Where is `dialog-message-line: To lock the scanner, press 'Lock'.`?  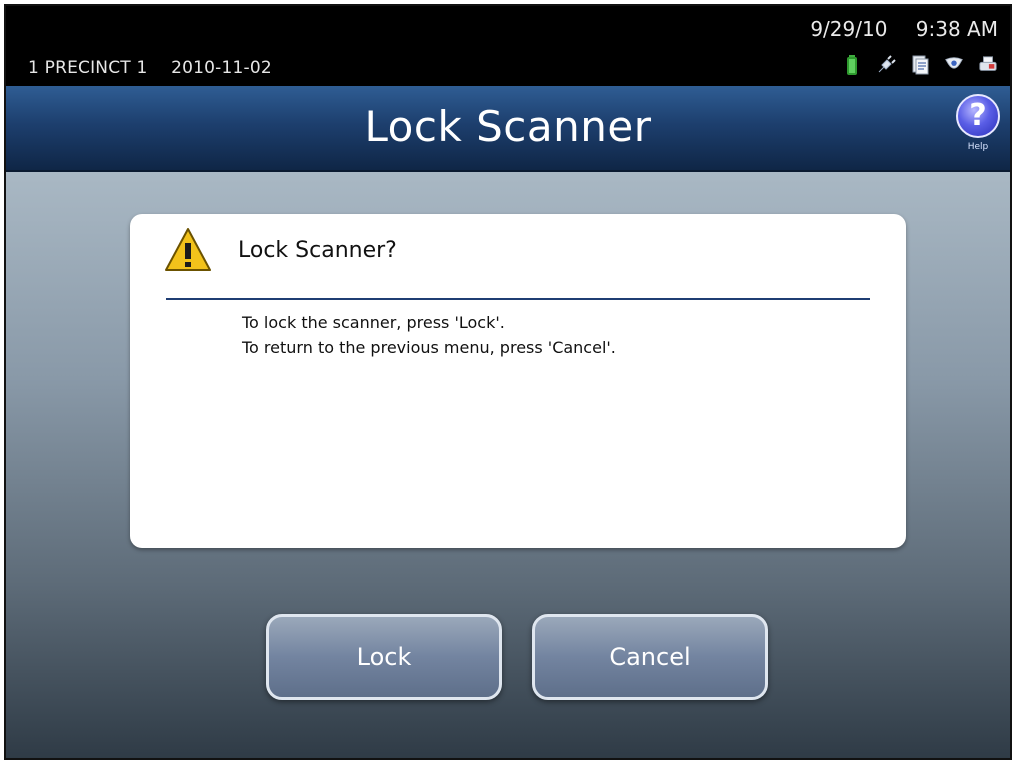
dialog-message-line: To lock the scanner, press 'Lock'. is located at coordinates (373, 322).